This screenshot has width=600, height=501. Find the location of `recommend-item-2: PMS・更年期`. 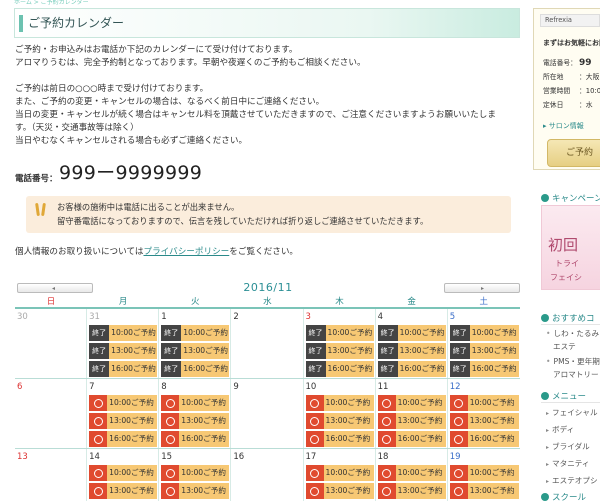

recommend-item-2: PMS・更年期 is located at coordinates (572, 361).